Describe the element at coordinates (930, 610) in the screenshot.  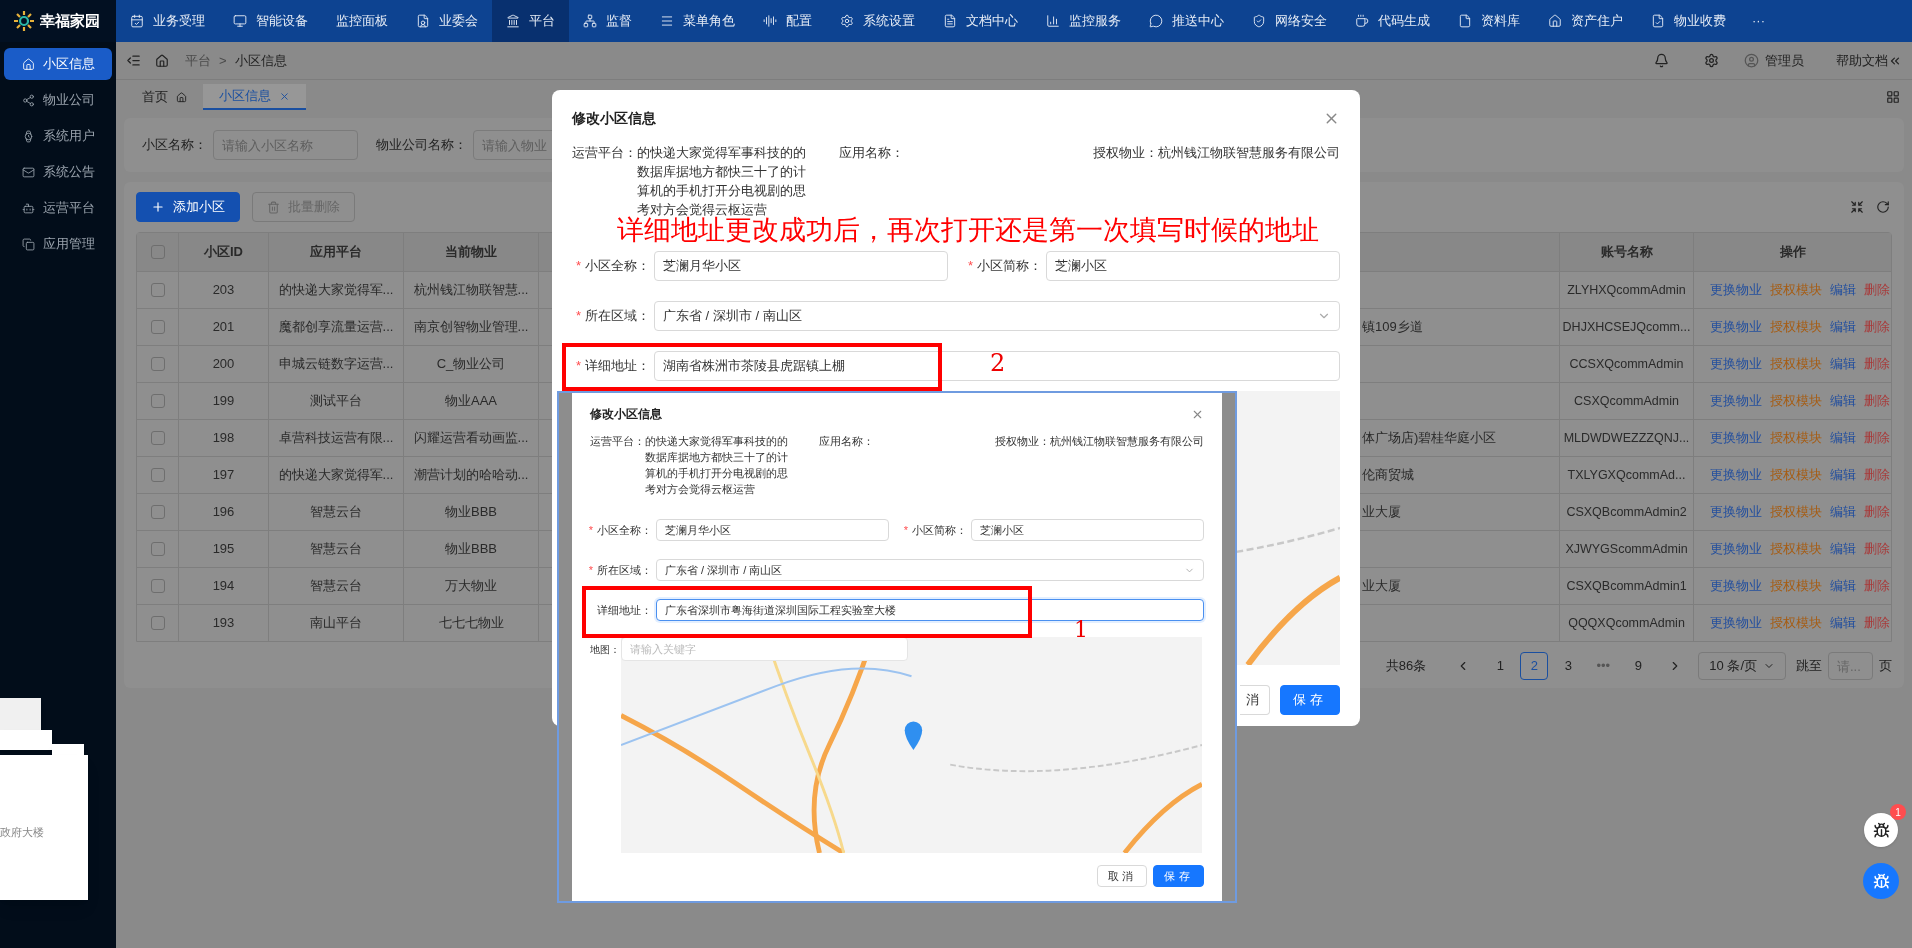
I see `text-field: 广东省深圳市粤海街道深圳国际工程实验室大楼` at that location.